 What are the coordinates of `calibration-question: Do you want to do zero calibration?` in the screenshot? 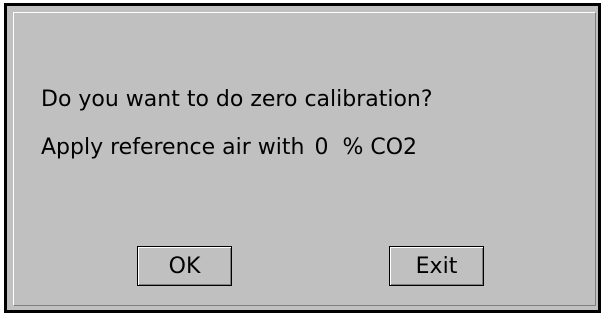 It's located at (237, 99).